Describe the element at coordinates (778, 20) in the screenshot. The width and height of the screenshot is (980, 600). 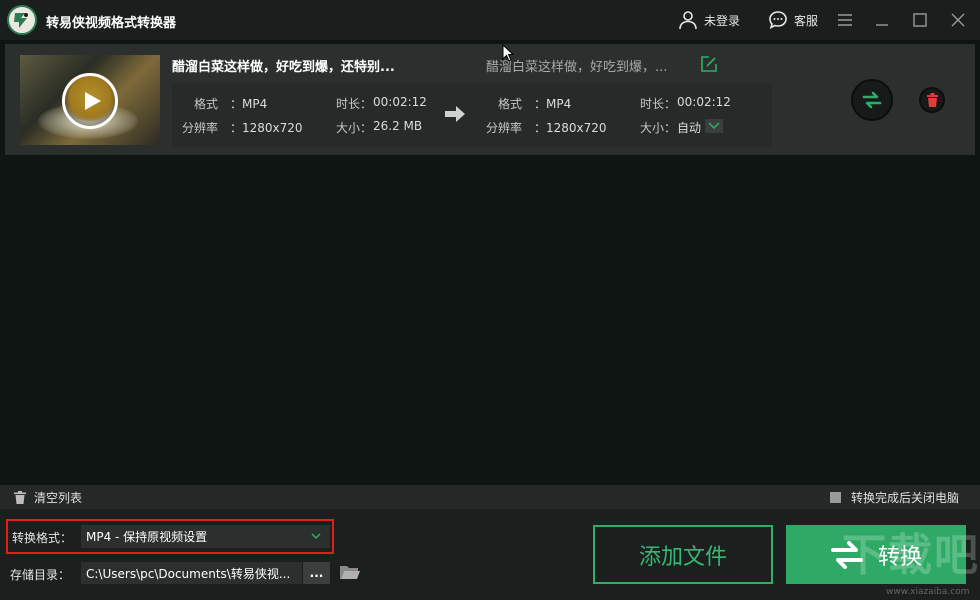
I see `chat-bubble-icon` at that location.